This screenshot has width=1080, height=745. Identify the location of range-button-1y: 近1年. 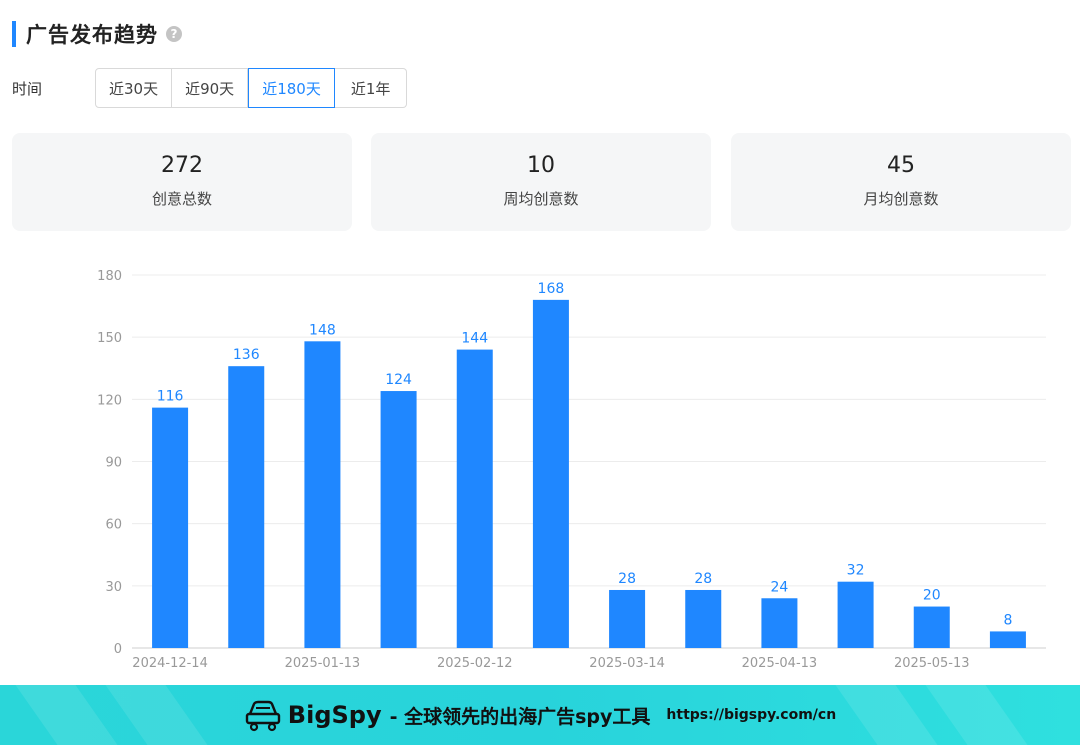
(371, 88).